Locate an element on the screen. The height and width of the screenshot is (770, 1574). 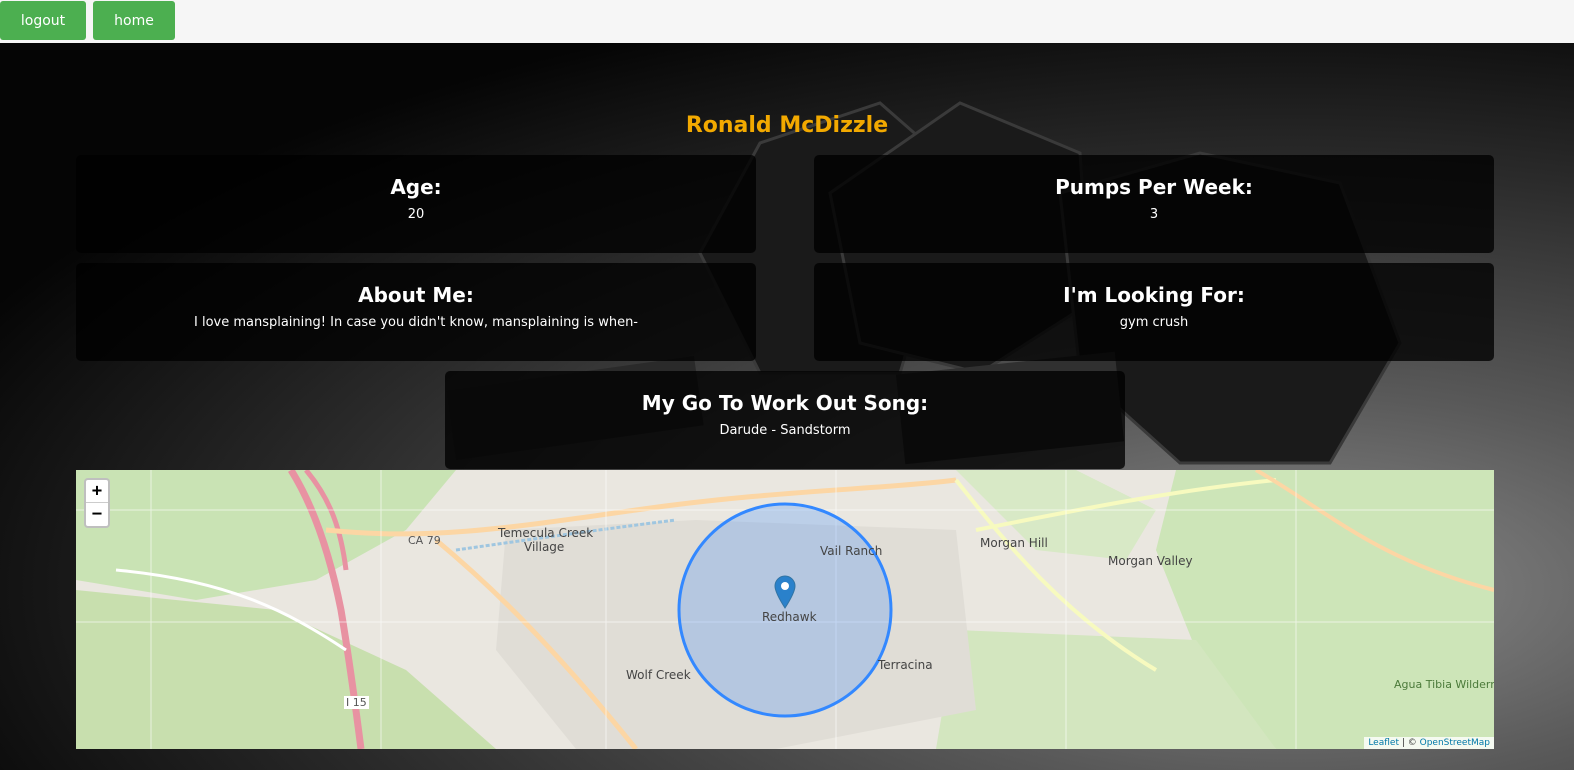
age-card: Age: 20 is located at coordinates (416, 204).